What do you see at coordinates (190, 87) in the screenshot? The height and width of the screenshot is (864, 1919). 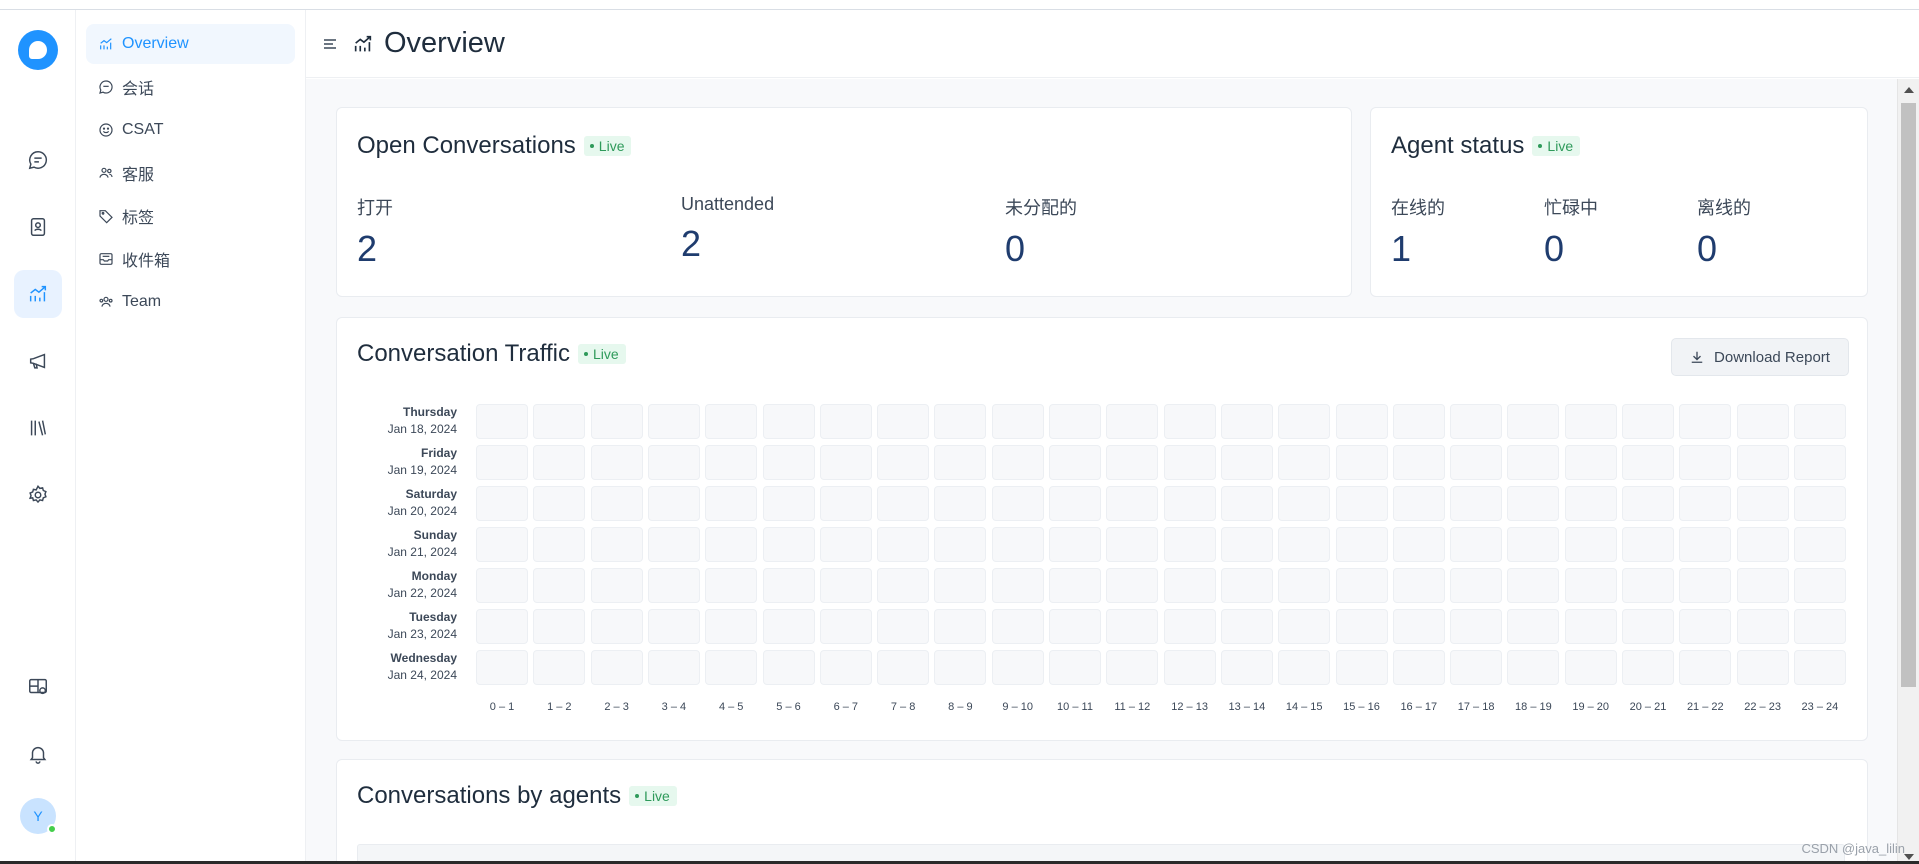 I see `sidebar-item-conversations: 会话` at bounding box center [190, 87].